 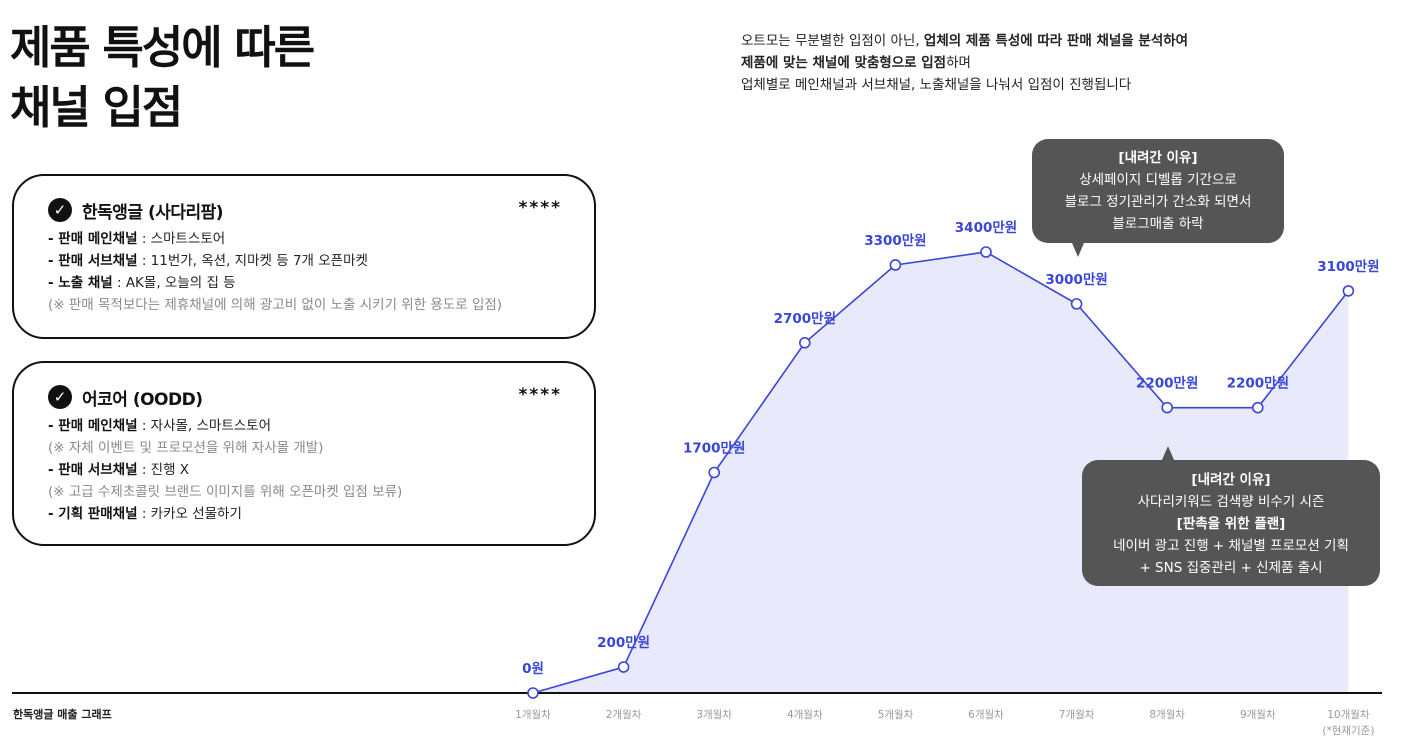 I want to click on callout-line: 블로그매출 하락, so click(x=1158, y=224).